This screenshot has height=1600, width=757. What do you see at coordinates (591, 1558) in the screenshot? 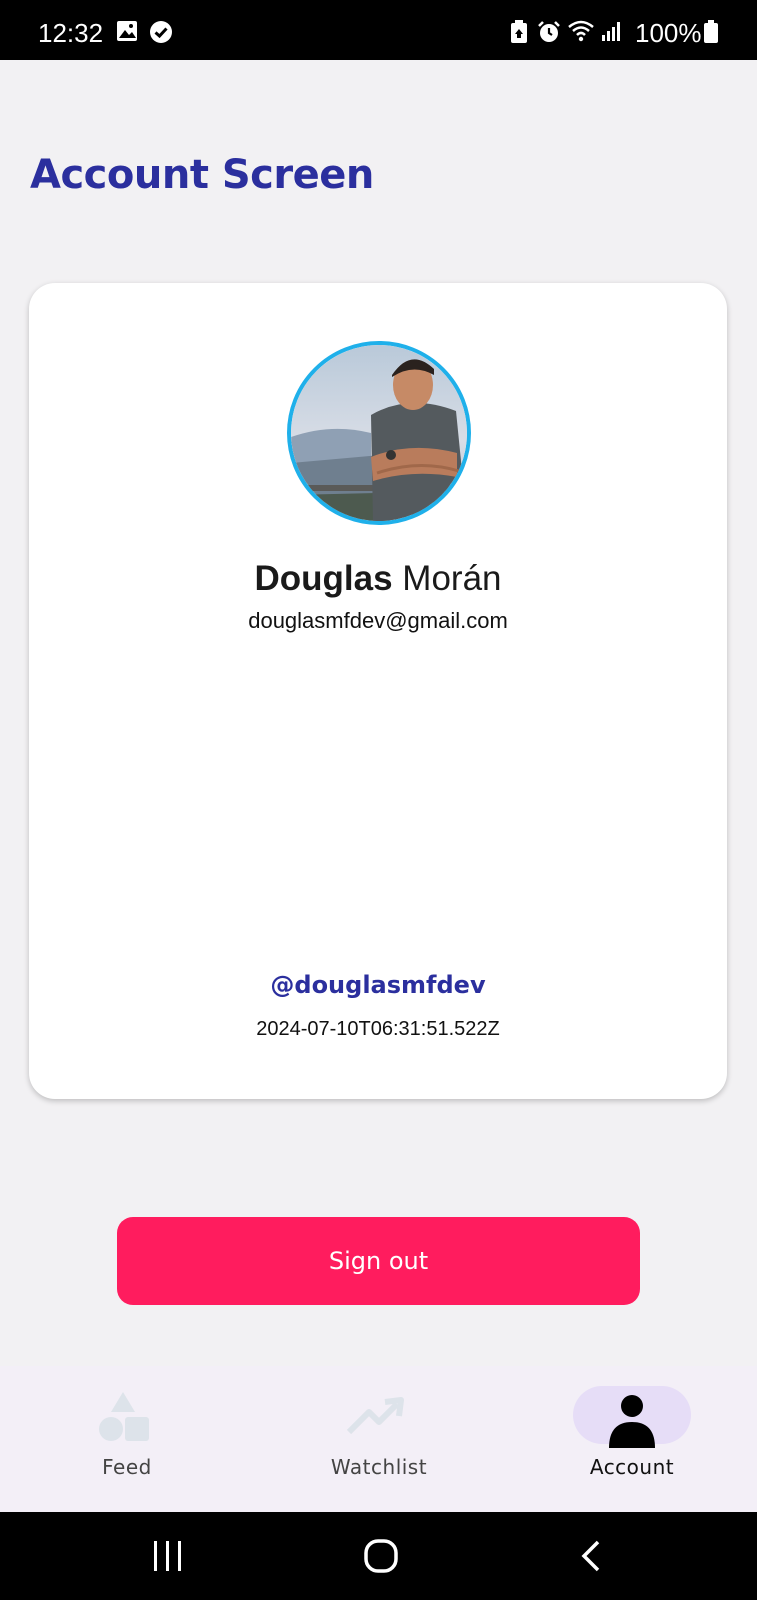
I see `back-icon` at bounding box center [591, 1558].